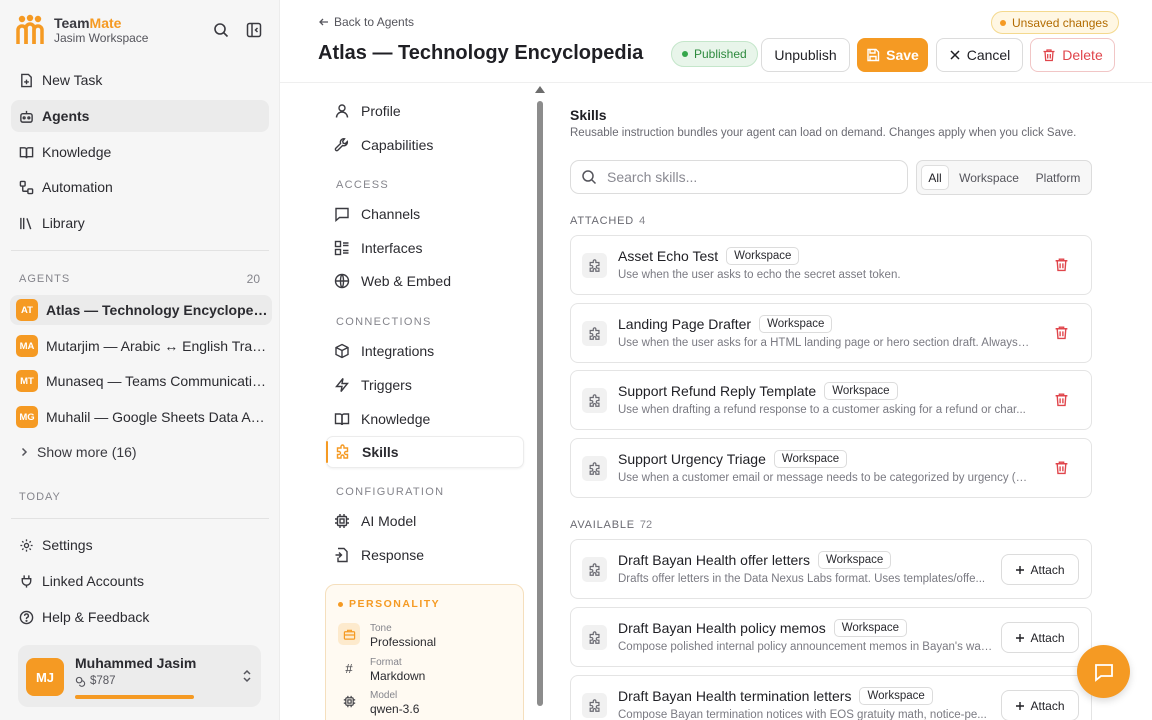 This screenshot has width=1152, height=720. What do you see at coordinates (425, 351) in the screenshot?
I see `settings-nav-integrations: Integrations` at bounding box center [425, 351].